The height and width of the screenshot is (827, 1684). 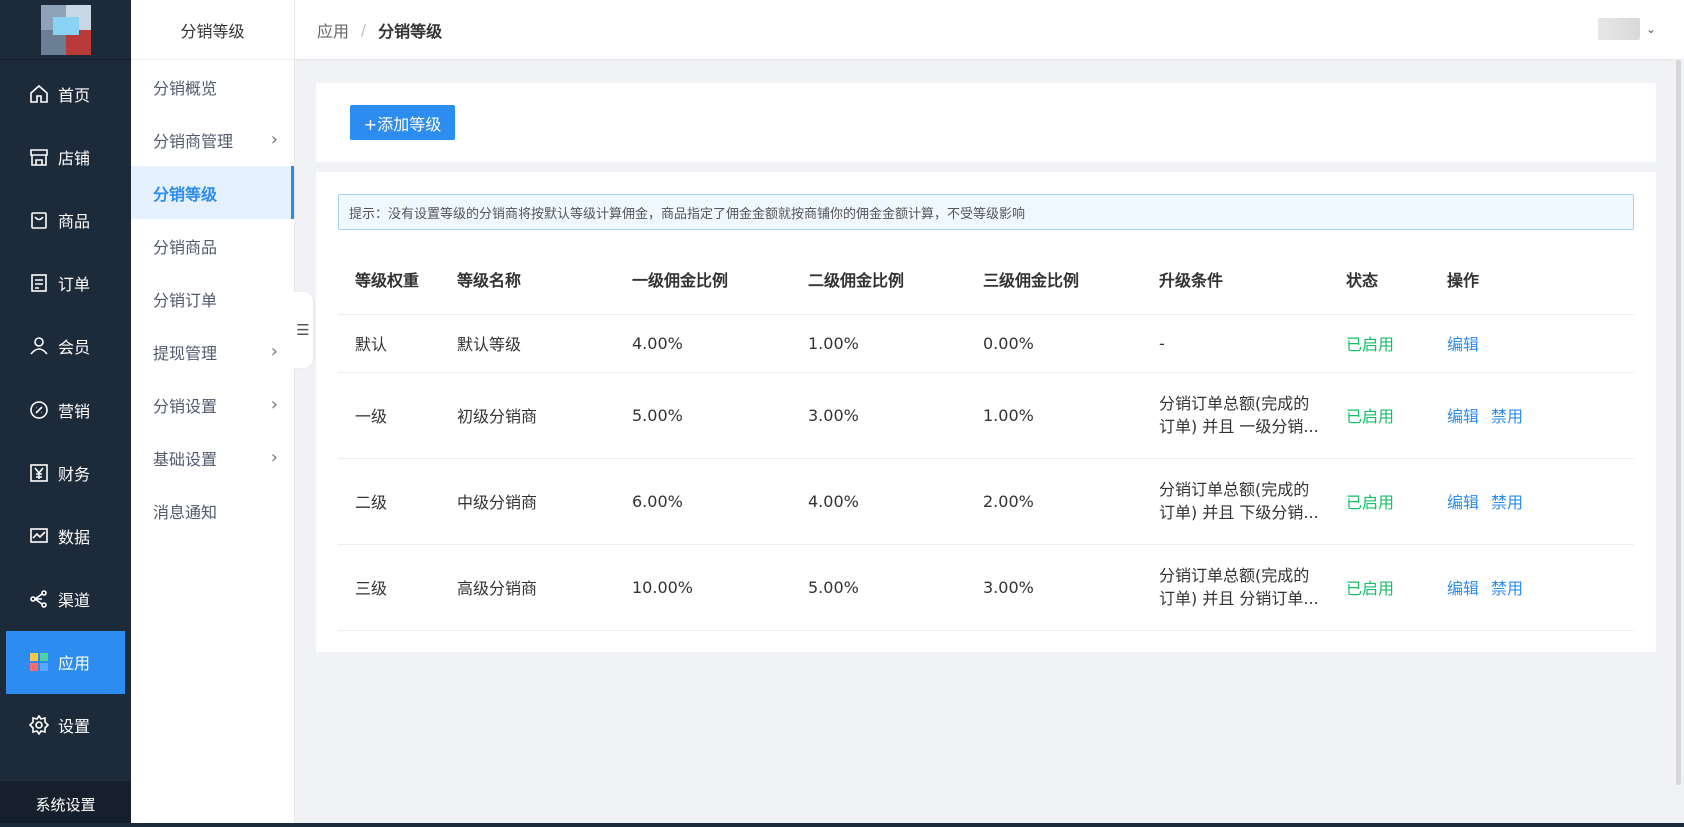 I want to click on nav-item-store: 店铺, so click(x=65, y=156).